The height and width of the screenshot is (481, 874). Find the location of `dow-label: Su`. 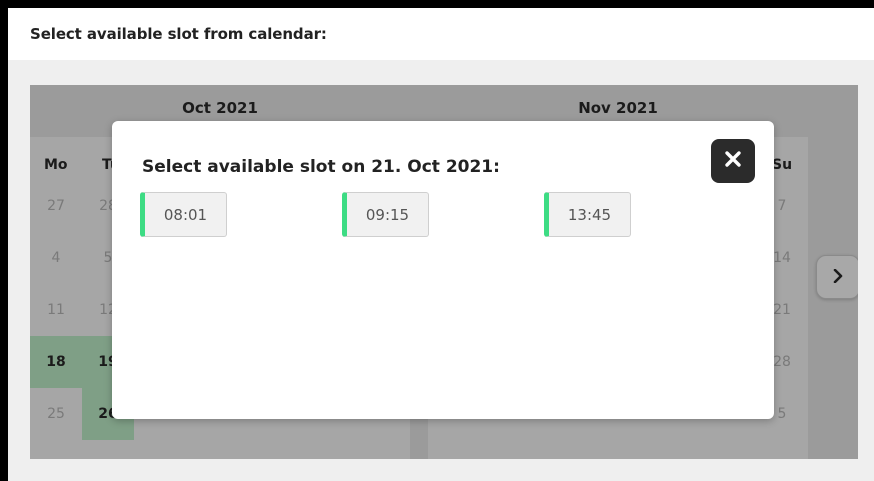

dow-label: Su is located at coordinates (782, 165).